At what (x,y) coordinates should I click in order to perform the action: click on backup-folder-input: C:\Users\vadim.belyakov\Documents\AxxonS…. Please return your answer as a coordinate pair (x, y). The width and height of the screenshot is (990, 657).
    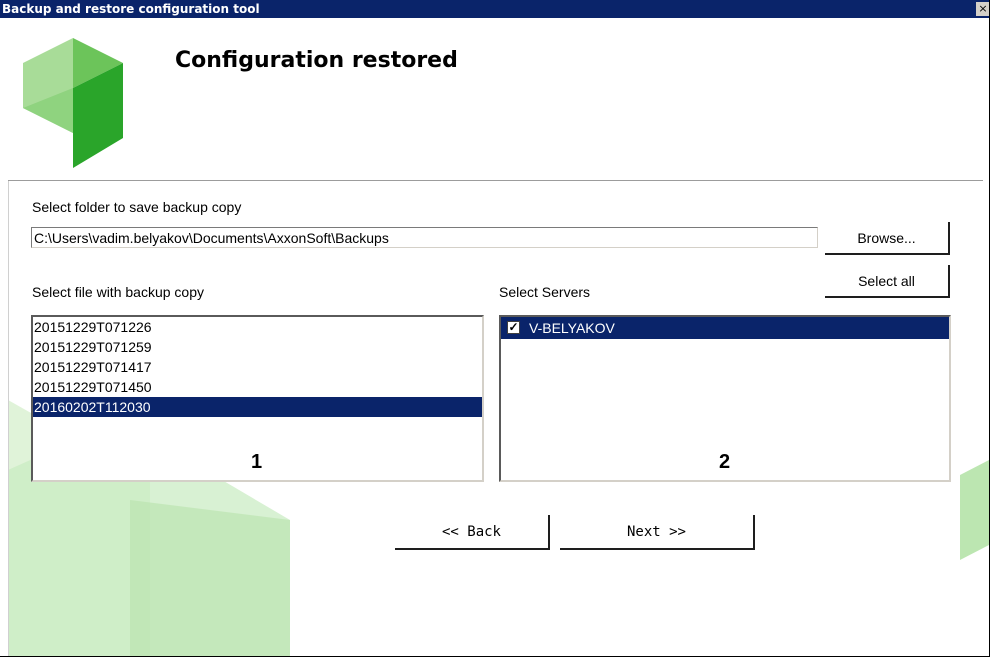
    Looking at the image, I should click on (424, 237).